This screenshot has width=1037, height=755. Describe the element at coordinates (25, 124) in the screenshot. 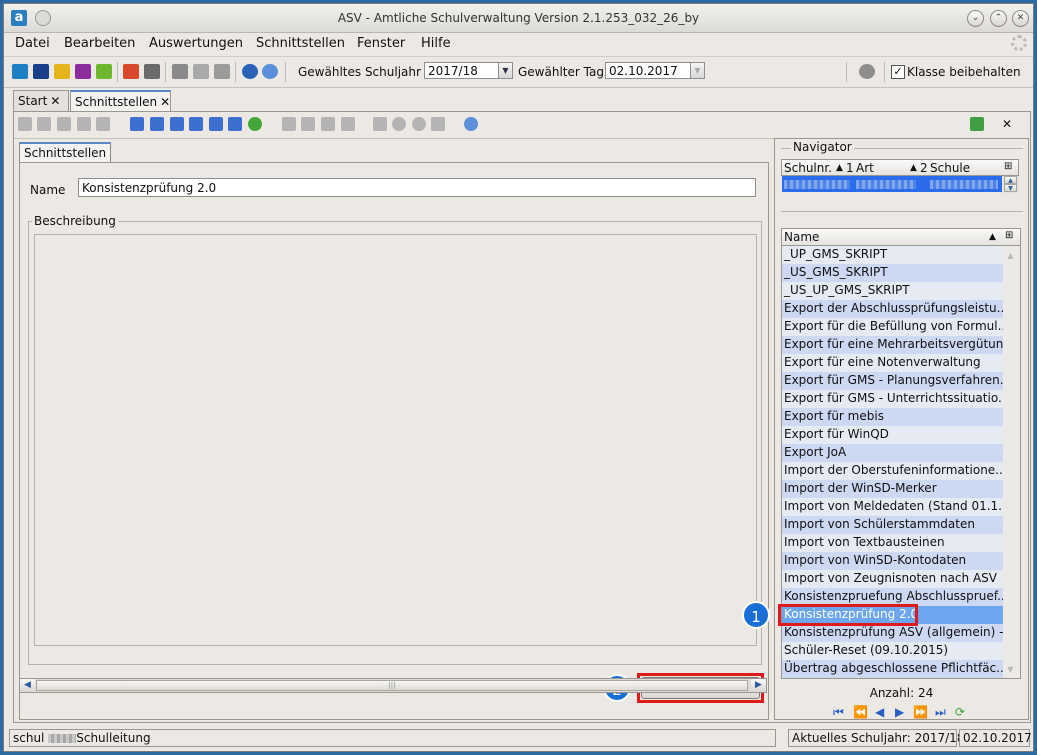

I see `new-icon` at that location.